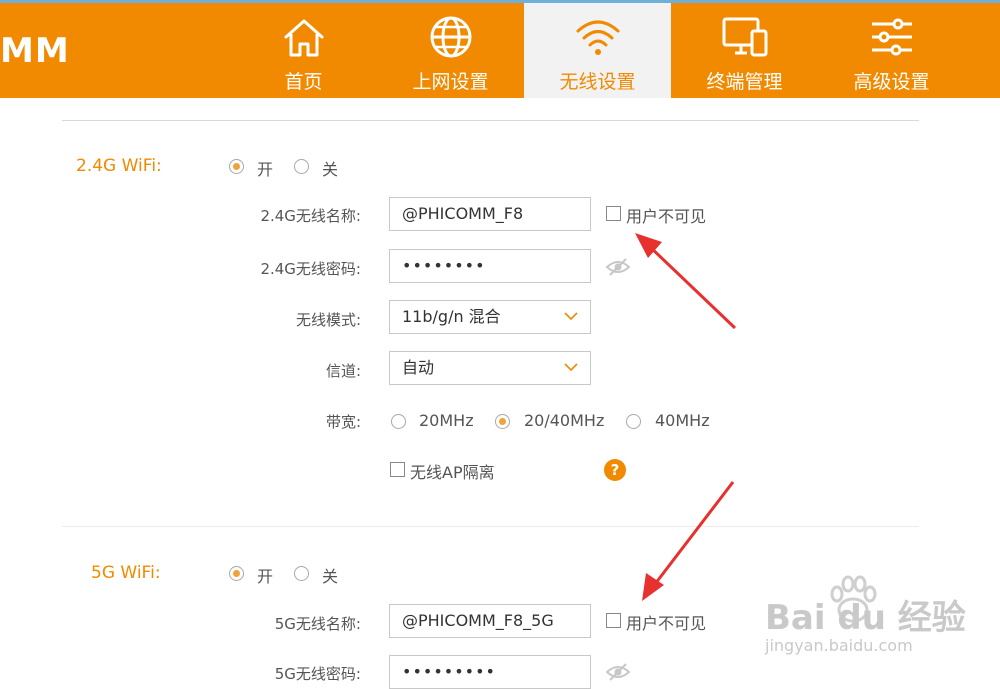  I want to click on radio-5g-on, so click(236, 573).